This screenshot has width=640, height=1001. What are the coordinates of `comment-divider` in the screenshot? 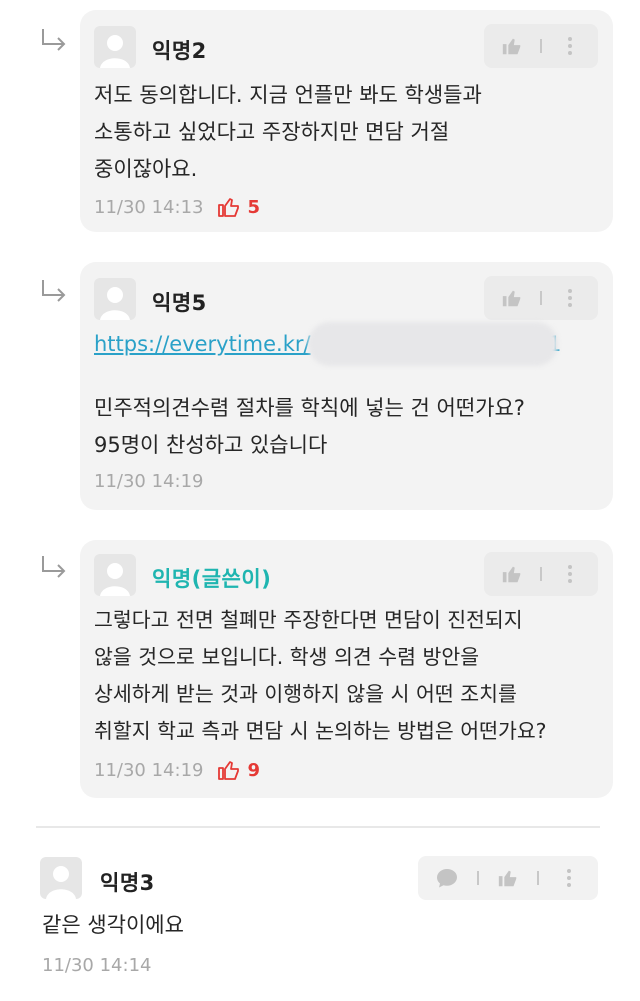 It's located at (318, 827).